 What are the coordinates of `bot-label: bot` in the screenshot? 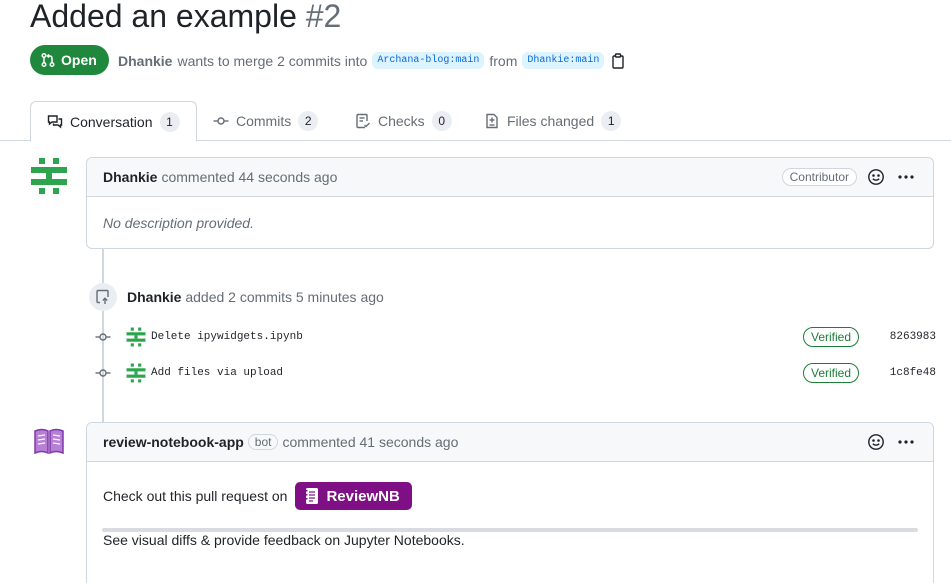 It's located at (263, 442).